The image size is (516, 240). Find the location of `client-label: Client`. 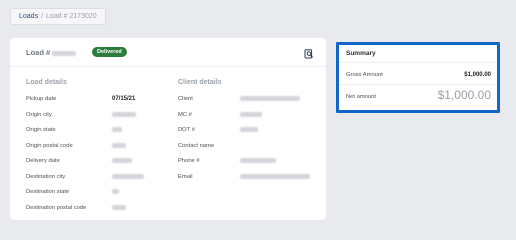

client-label: Client is located at coordinates (185, 99).